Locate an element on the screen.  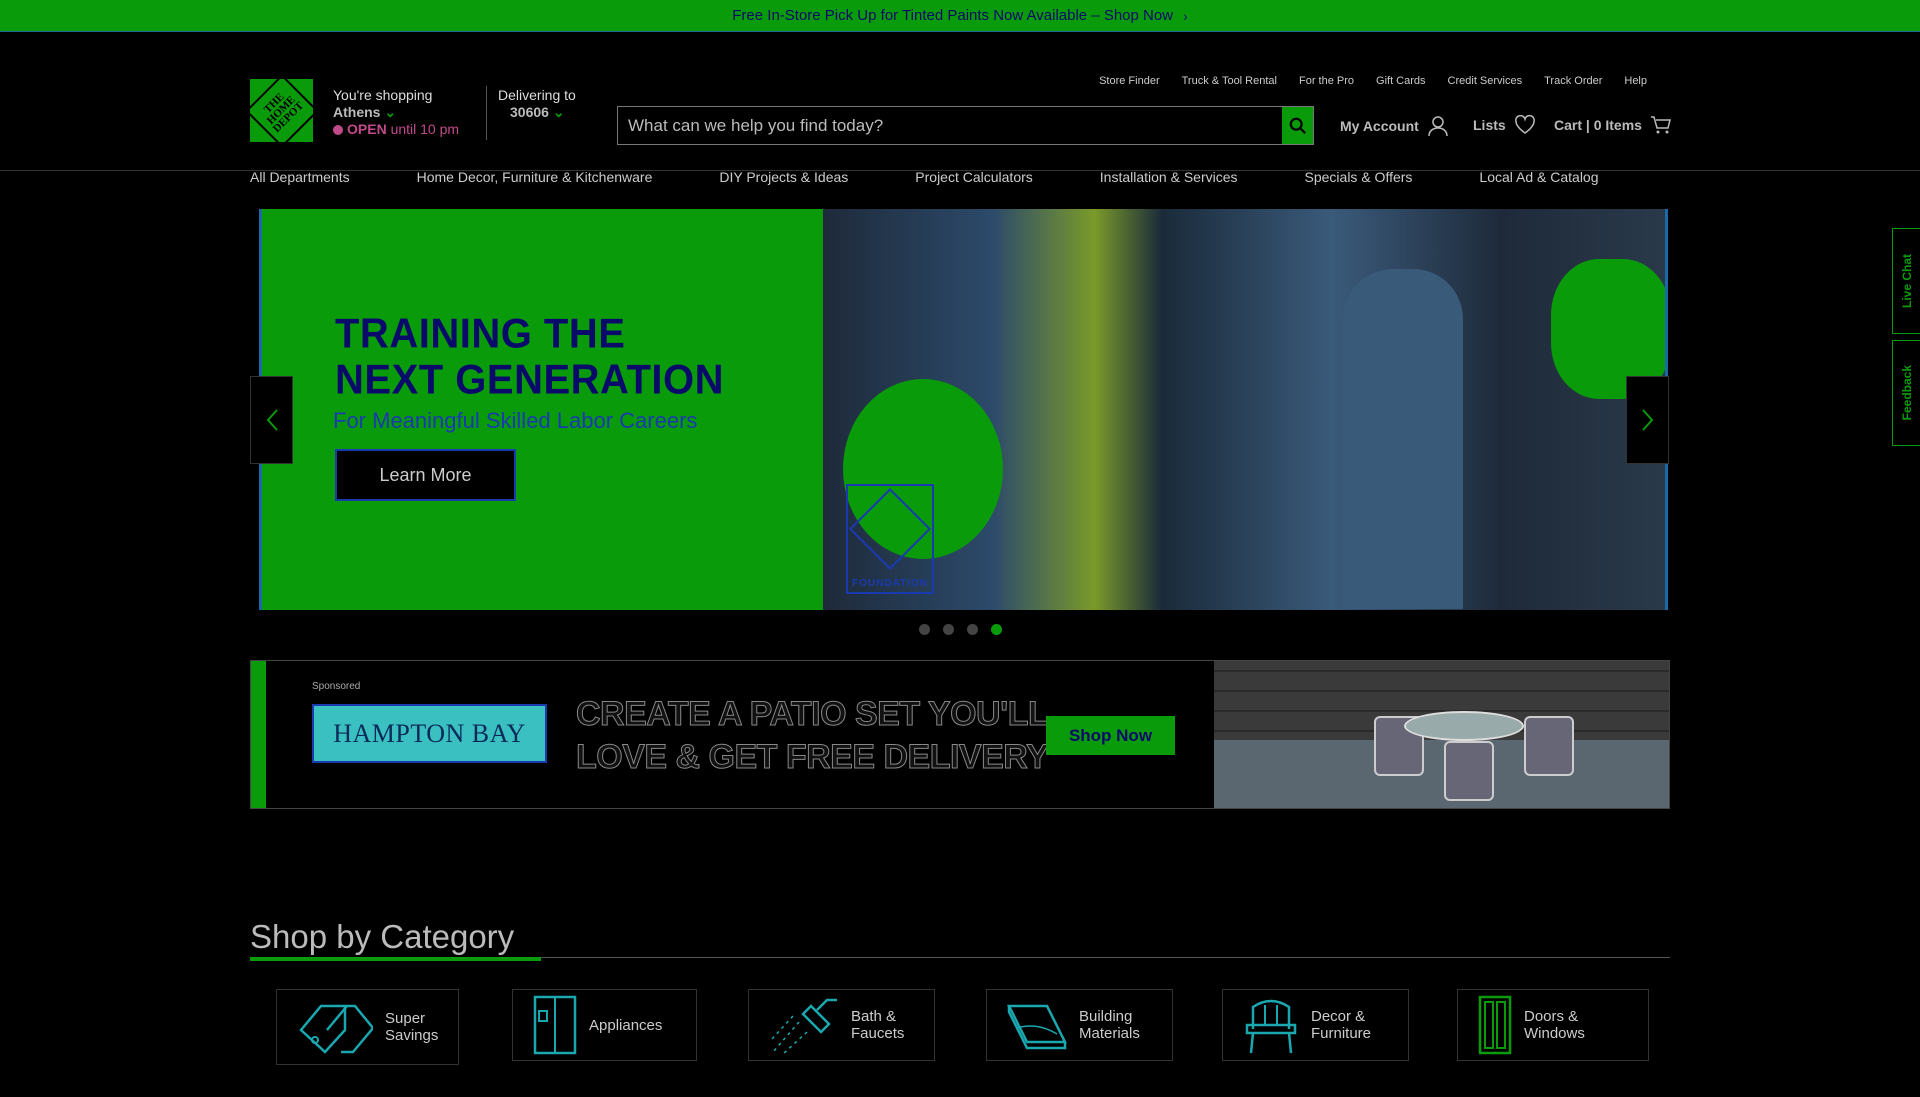
lists-link: Lists is located at coordinates (1504, 125).